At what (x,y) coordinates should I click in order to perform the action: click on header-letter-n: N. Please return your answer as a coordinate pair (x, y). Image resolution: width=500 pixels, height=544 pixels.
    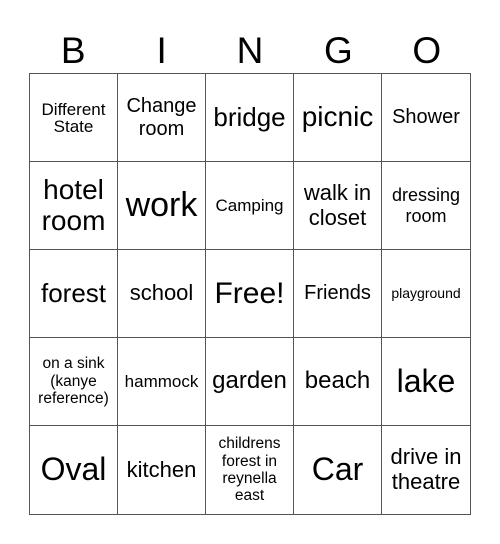
    Looking at the image, I should click on (250, 50).